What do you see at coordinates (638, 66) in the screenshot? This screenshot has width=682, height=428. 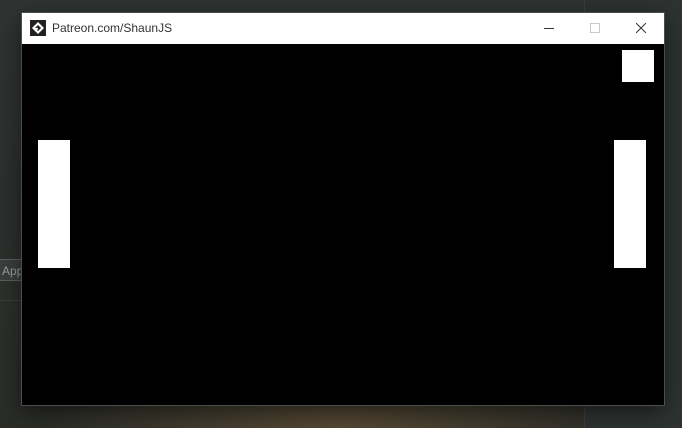 I see `ball` at bounding box center [638, 66].